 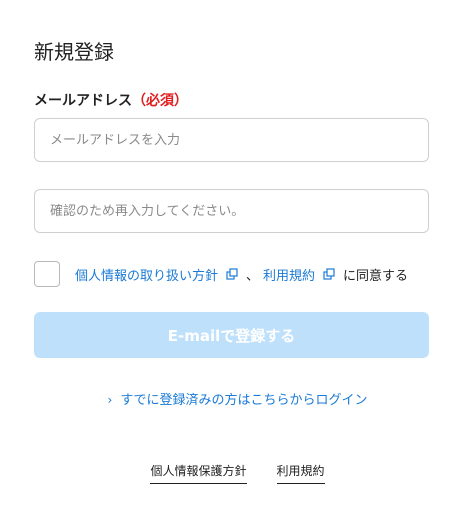 What do you see at coordinates (244, 400) in the screenshot?
I see `login-link-label: すでに登録済みの方はこちらからログイン` at bounding box center [244, 400].